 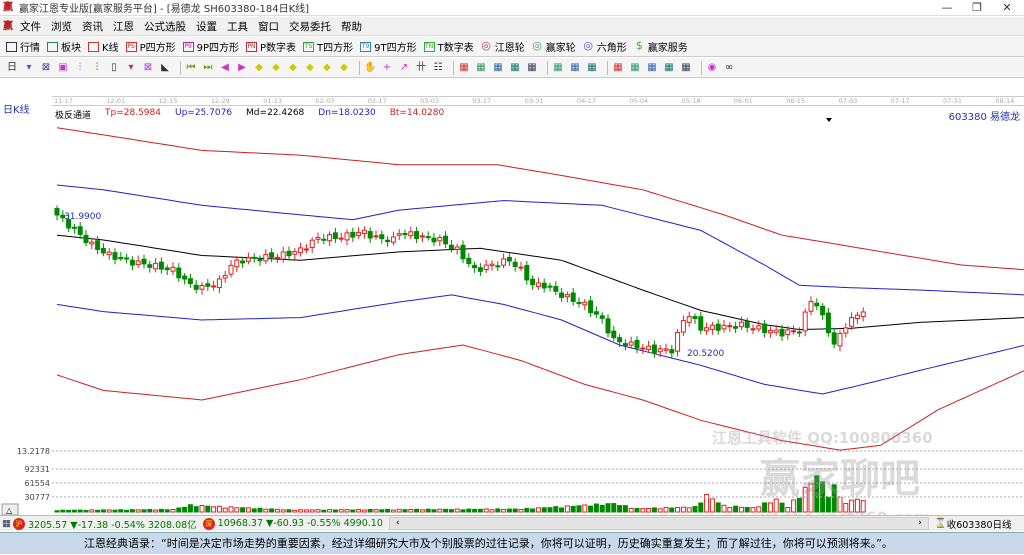 What do you see at coordinates (712, 68) in the screenshot?
I see `tool-icon-44: ◉` at bounding box center [712, 68].